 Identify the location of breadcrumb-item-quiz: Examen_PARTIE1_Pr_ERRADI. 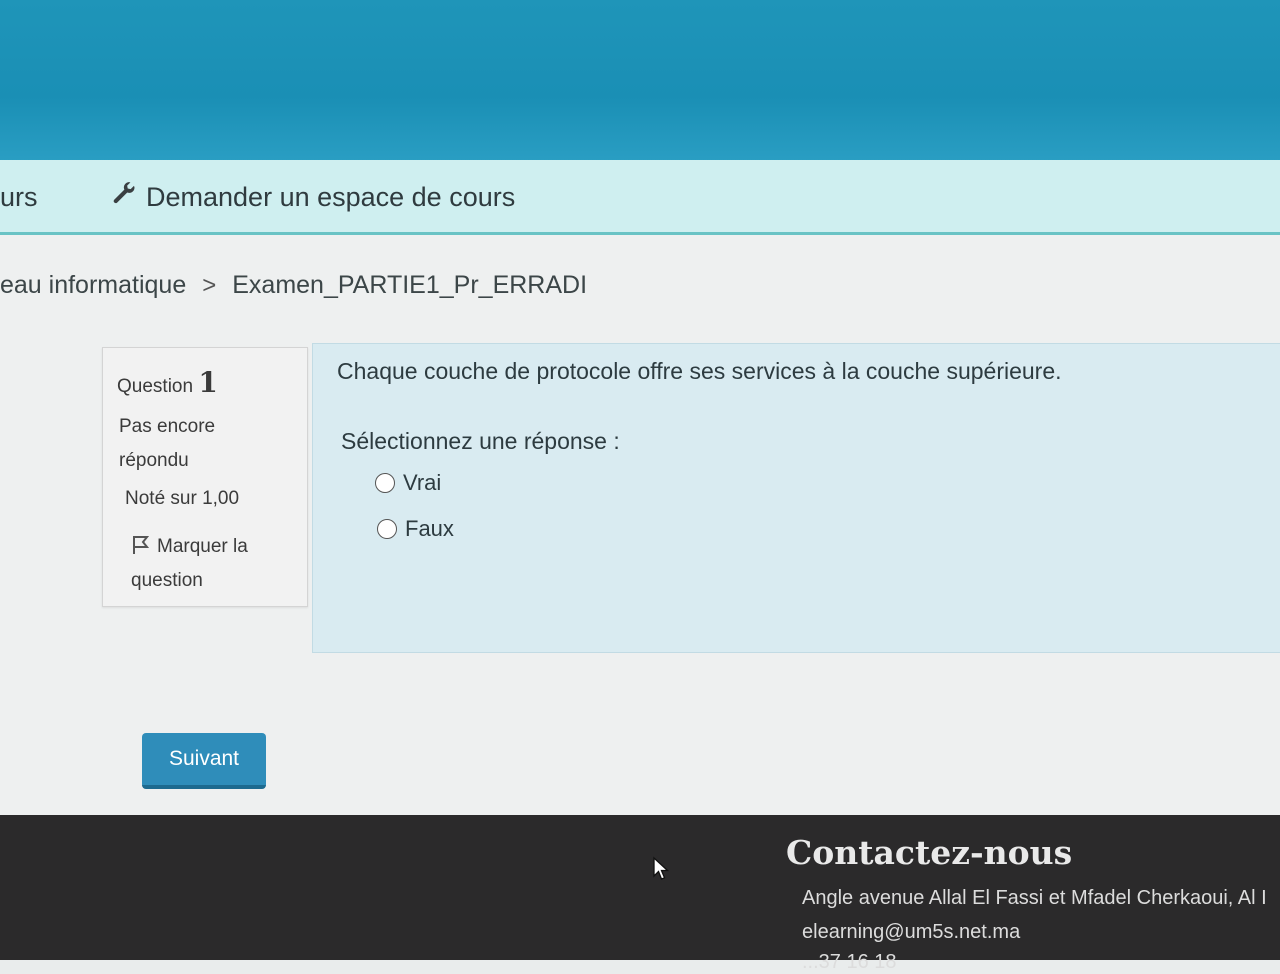
(409, 285).